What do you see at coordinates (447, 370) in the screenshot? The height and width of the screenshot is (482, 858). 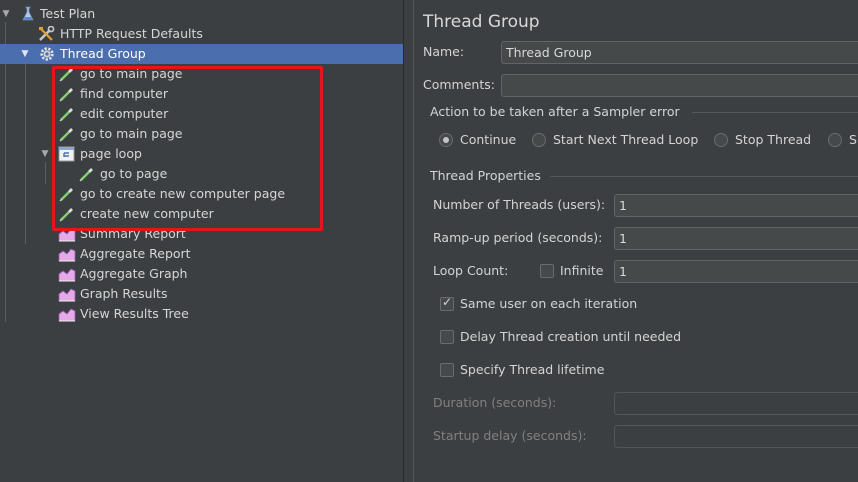 I see `specify-lifetime-checkbox` at bounding box center [447, 370].